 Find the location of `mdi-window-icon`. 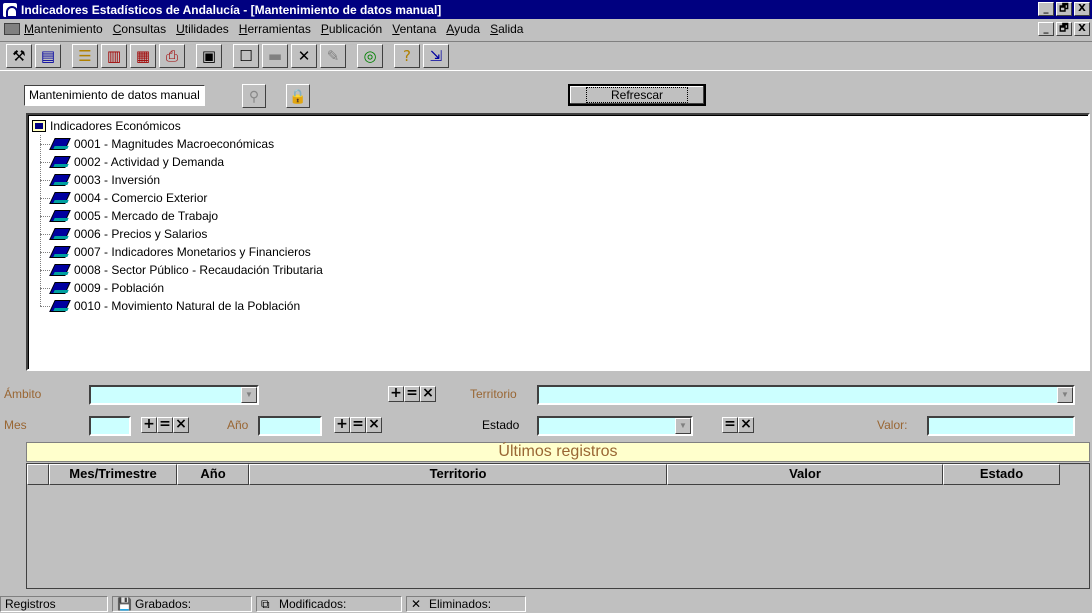

mdi-window-icon is located at coordinates (12, 29).